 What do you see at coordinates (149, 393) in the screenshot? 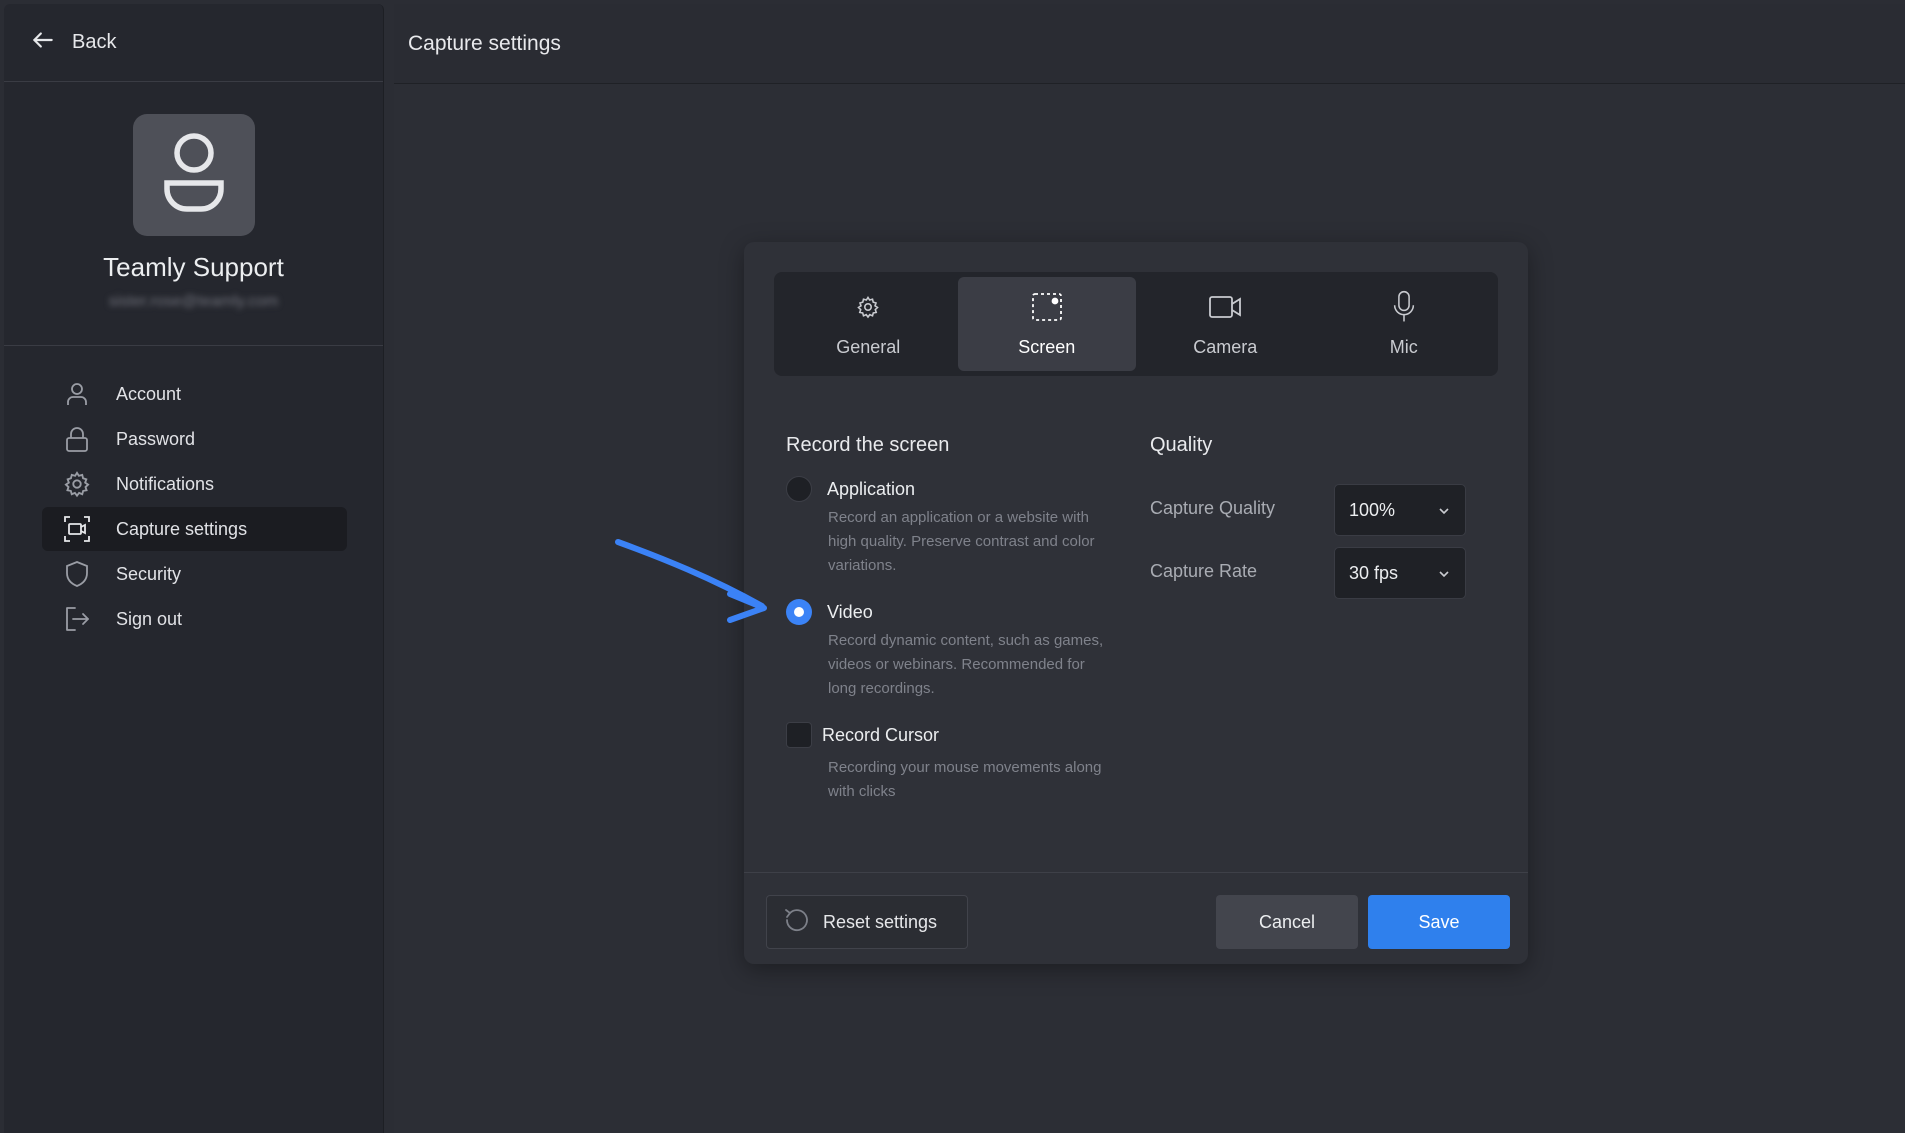
I see `sidebar-item-label: Account` at bounding box center [149, 393].